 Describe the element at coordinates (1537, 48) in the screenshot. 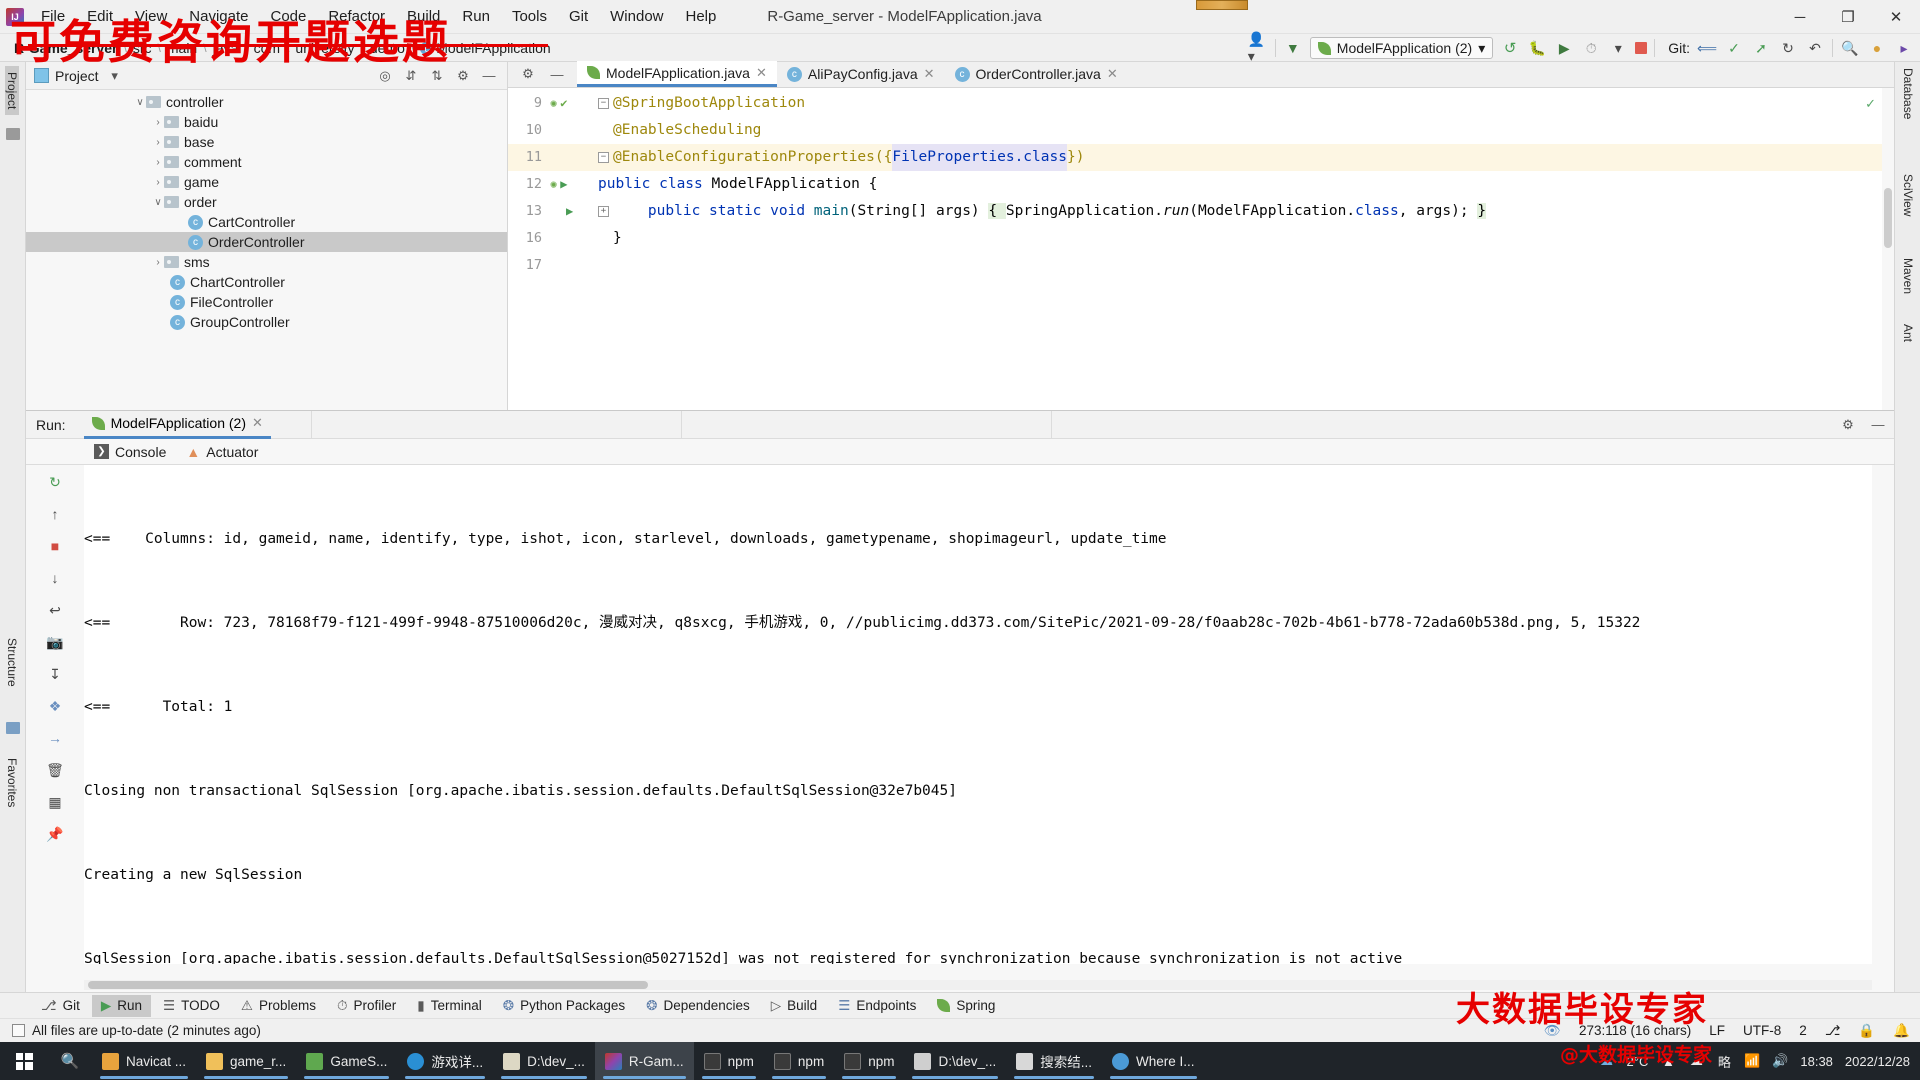

I see `debug-bug-icon: 🐛` at that location.